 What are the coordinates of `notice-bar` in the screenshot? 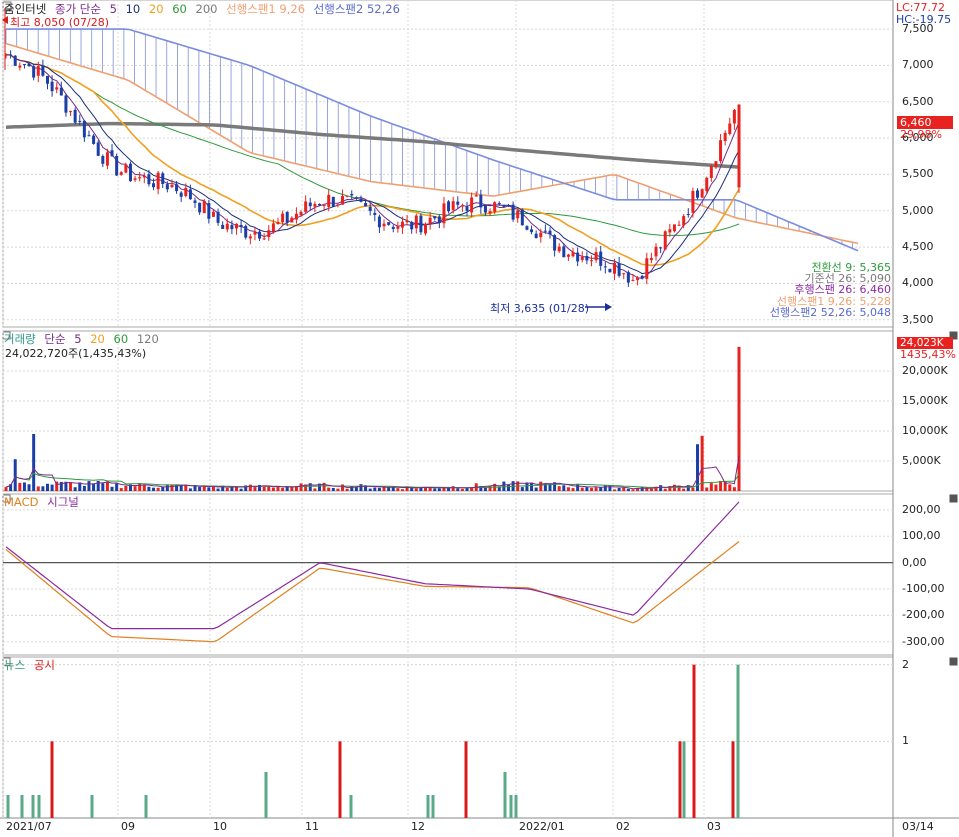 It's located at (340, 779).